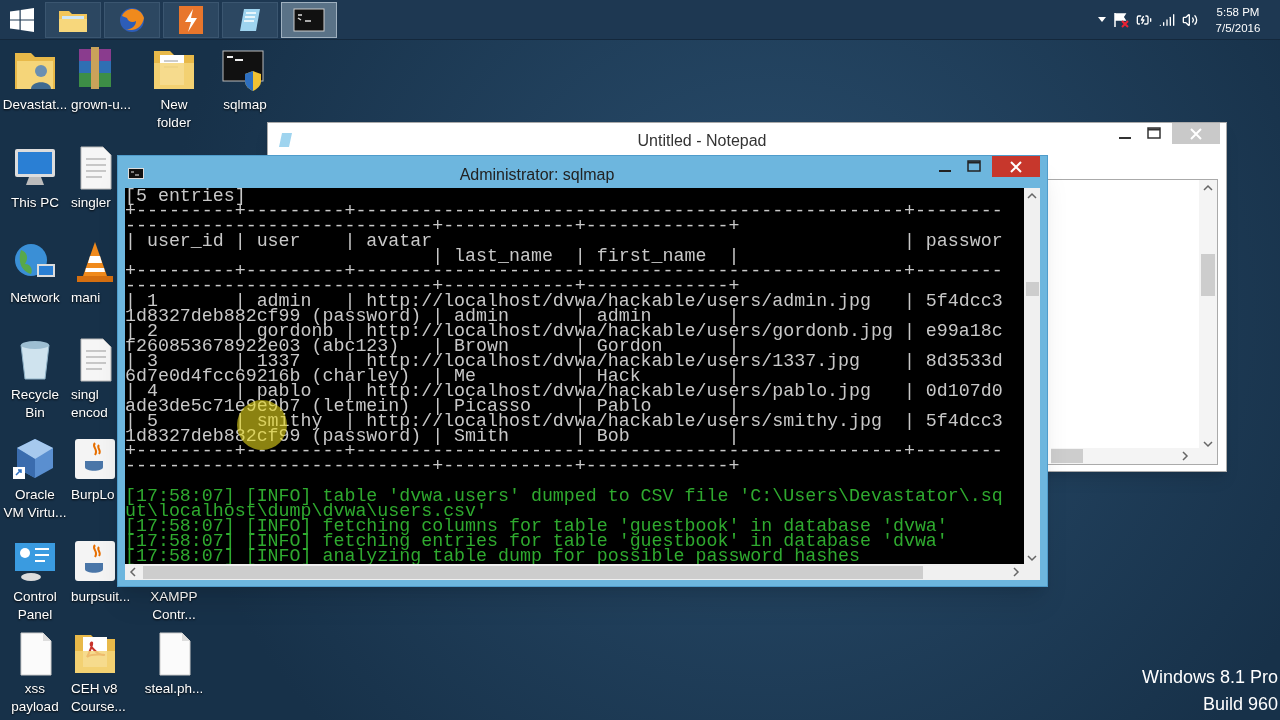 The width and height of the screenshot is (1280, 720). Describe the element at coordinates (245, 105) in the screenshot. I see `desktop-icon-label: sqlmap` at that location.